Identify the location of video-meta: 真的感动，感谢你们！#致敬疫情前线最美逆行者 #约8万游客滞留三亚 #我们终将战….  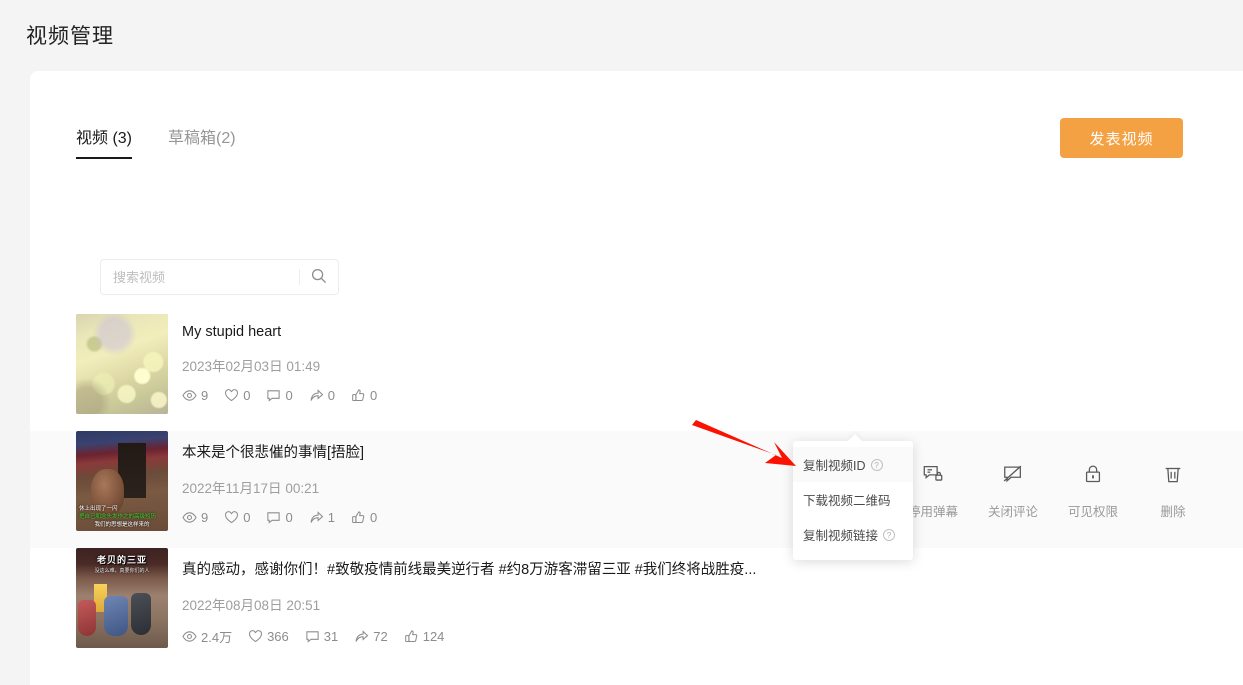
(462, 597).